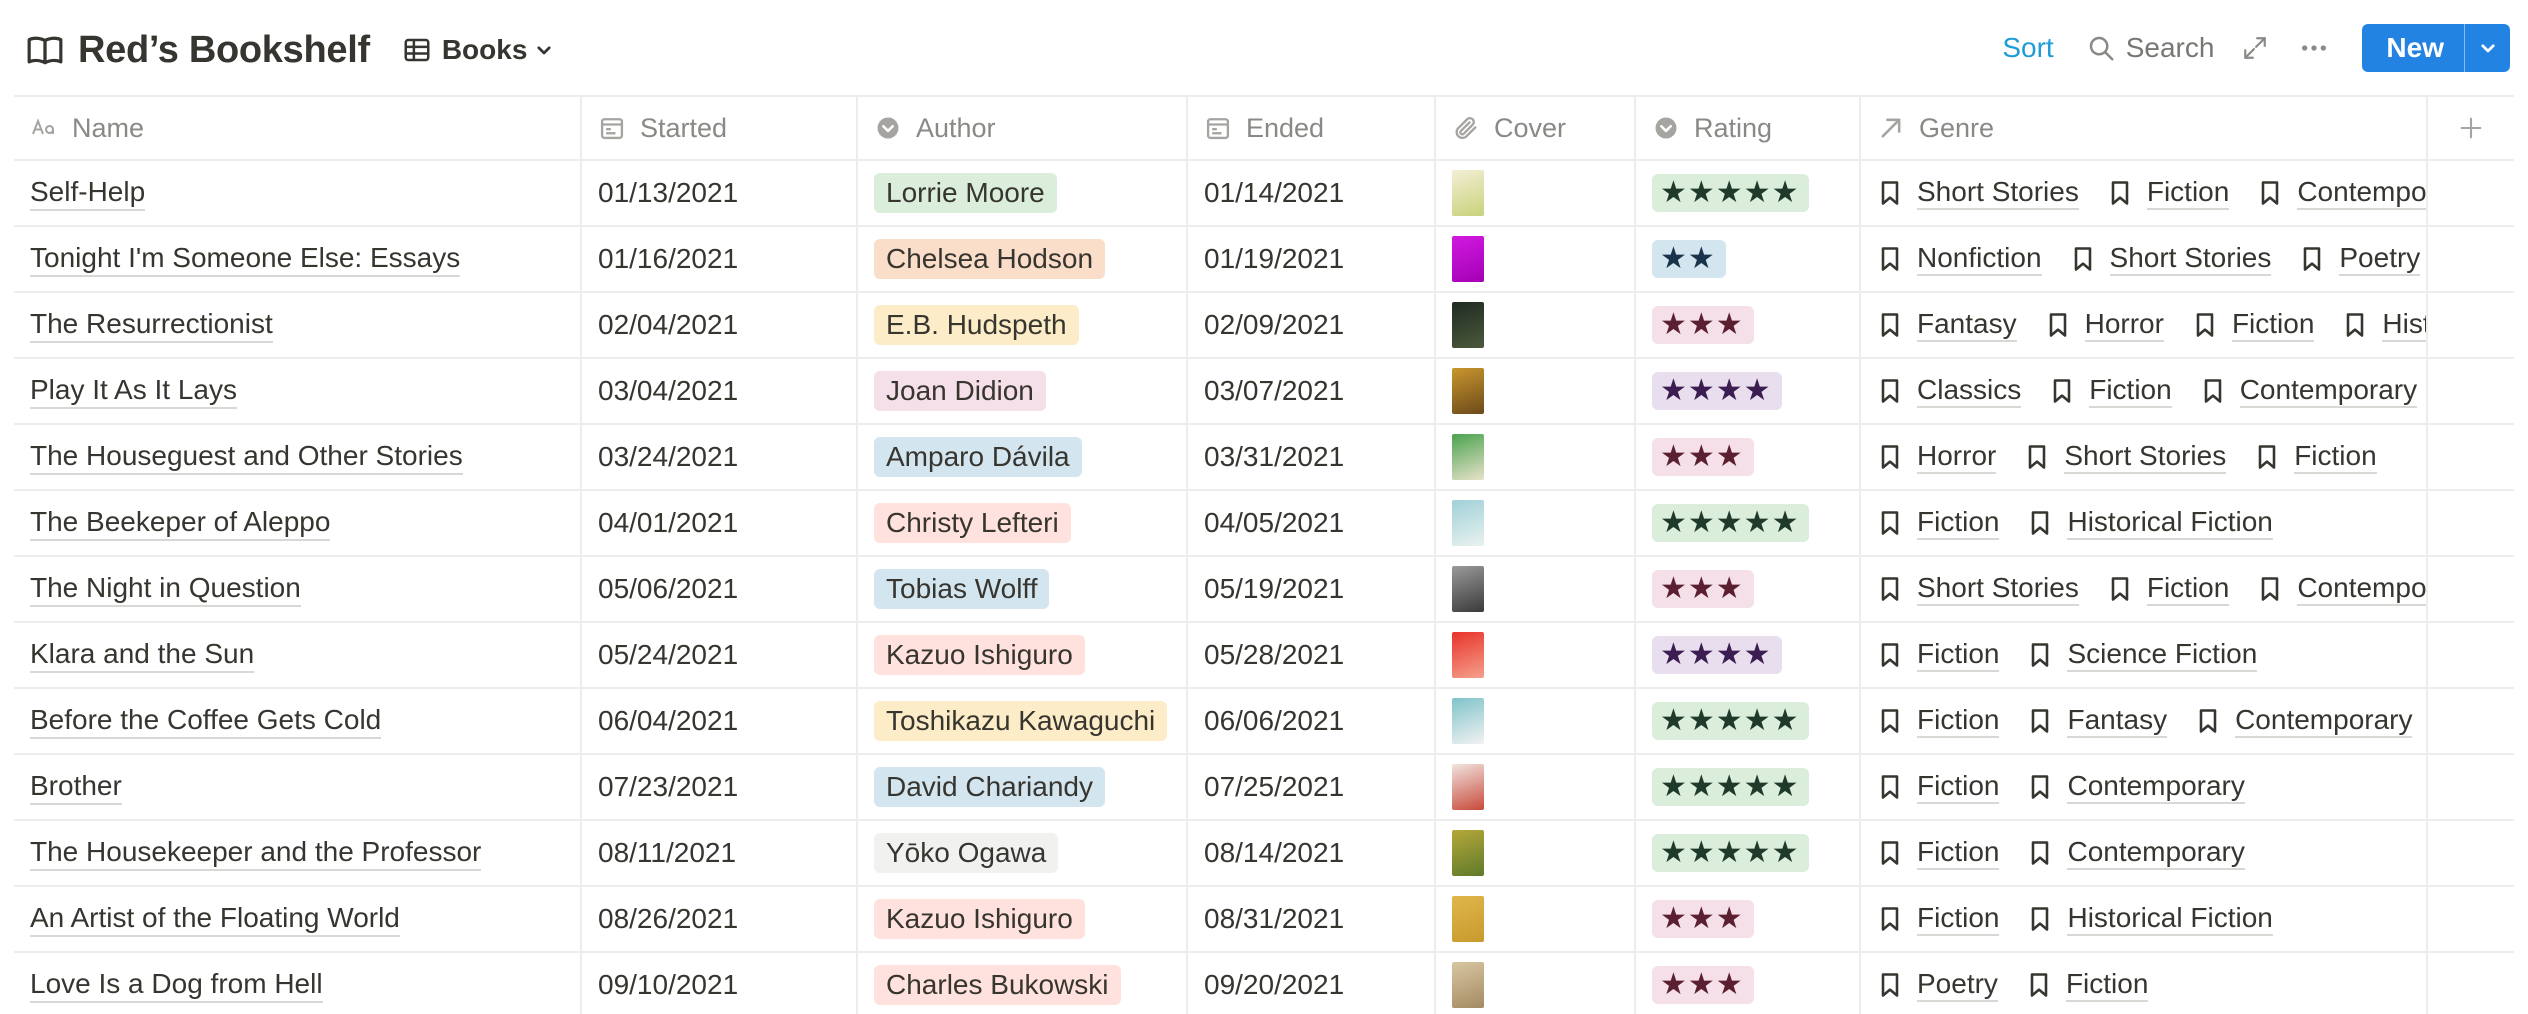 Image resolution: width=2528 pixels, height=1014 pixels. What do you see at coordinates (2144, 128) in the screenshot?
I see `column-header-genre: Genre` at bounding box center [2144, 128].